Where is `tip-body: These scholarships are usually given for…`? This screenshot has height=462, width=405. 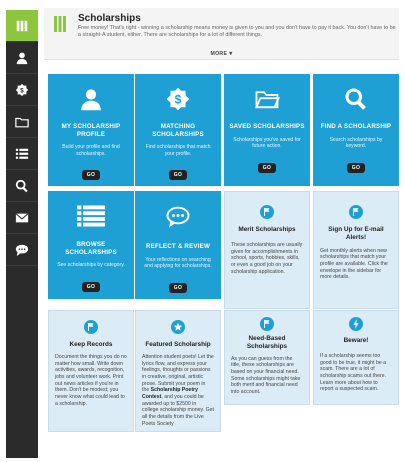 tip-body: These scholarships are usually given for… is located at coordinates (267, 258).